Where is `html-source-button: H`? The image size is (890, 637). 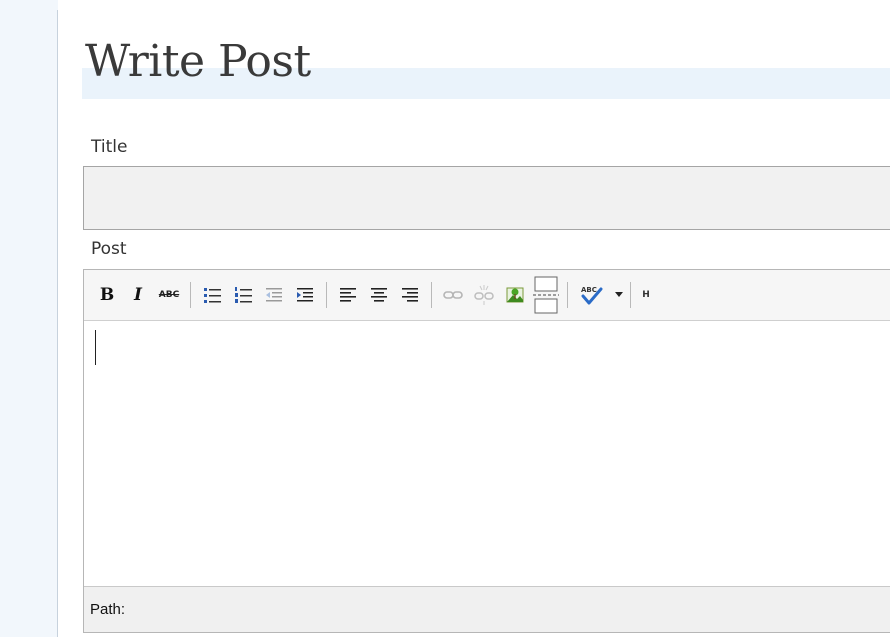
html-source-button: H is located at coordinates (646, 295).